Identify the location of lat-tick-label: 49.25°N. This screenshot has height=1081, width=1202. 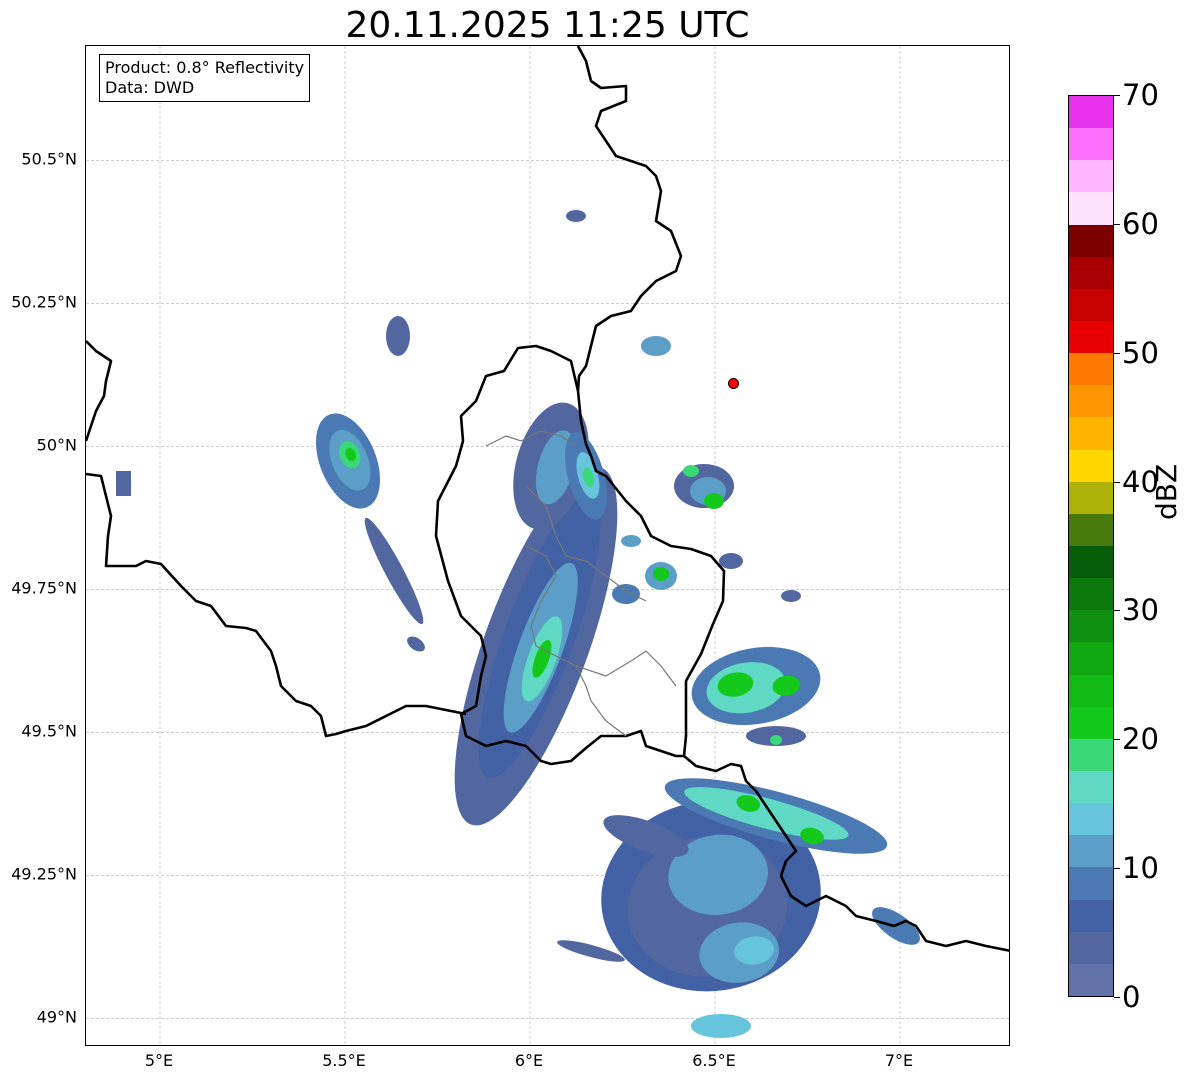
(44, 874).